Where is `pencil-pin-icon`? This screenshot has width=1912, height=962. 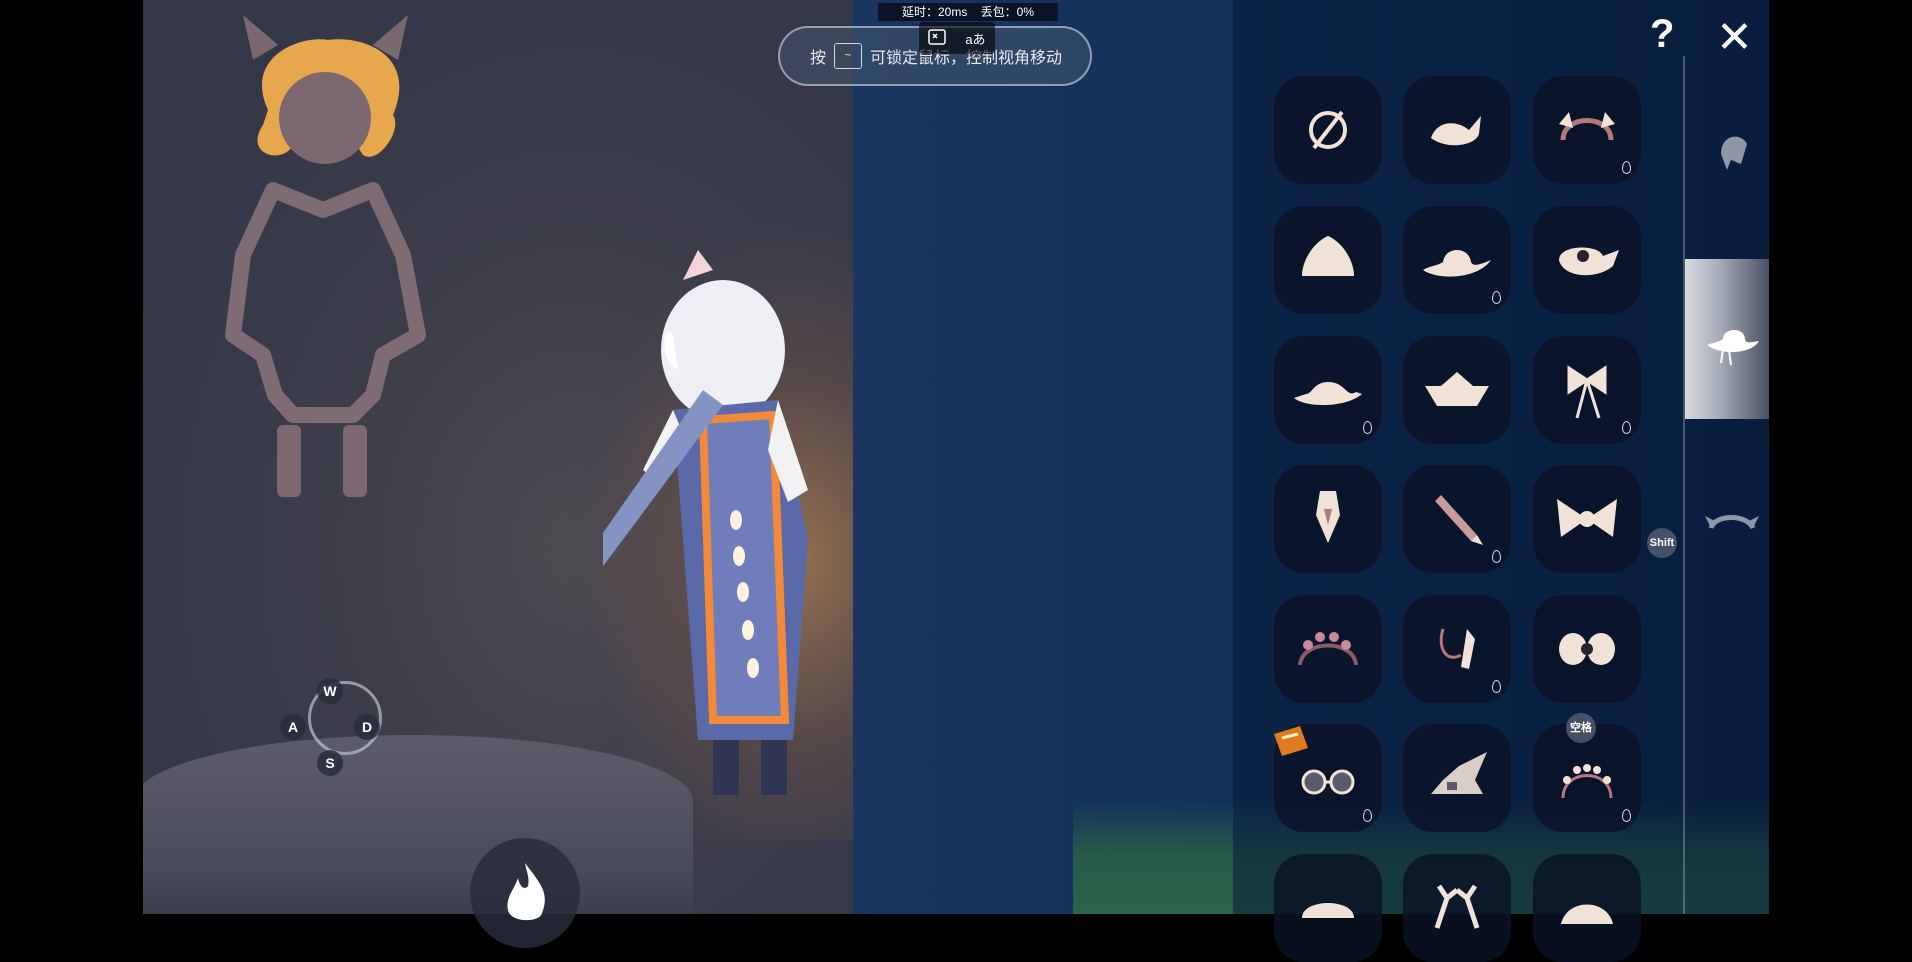 pencil-pin-icon is located at coordinates (1459, 520).